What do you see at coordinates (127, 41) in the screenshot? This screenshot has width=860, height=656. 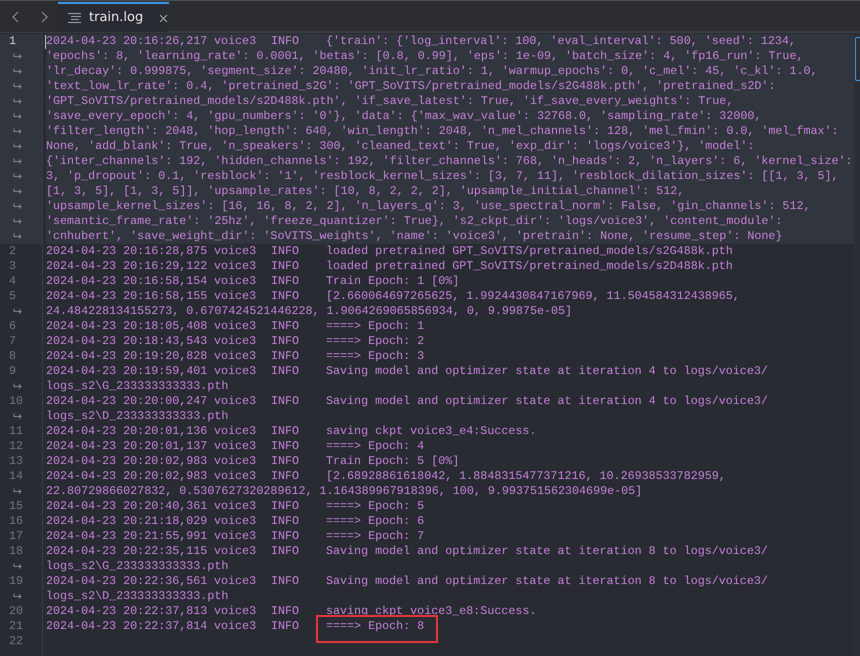 I see `log-timestamp: 2024-04-23 20:16:26,217` at bounding box center [127, 41].